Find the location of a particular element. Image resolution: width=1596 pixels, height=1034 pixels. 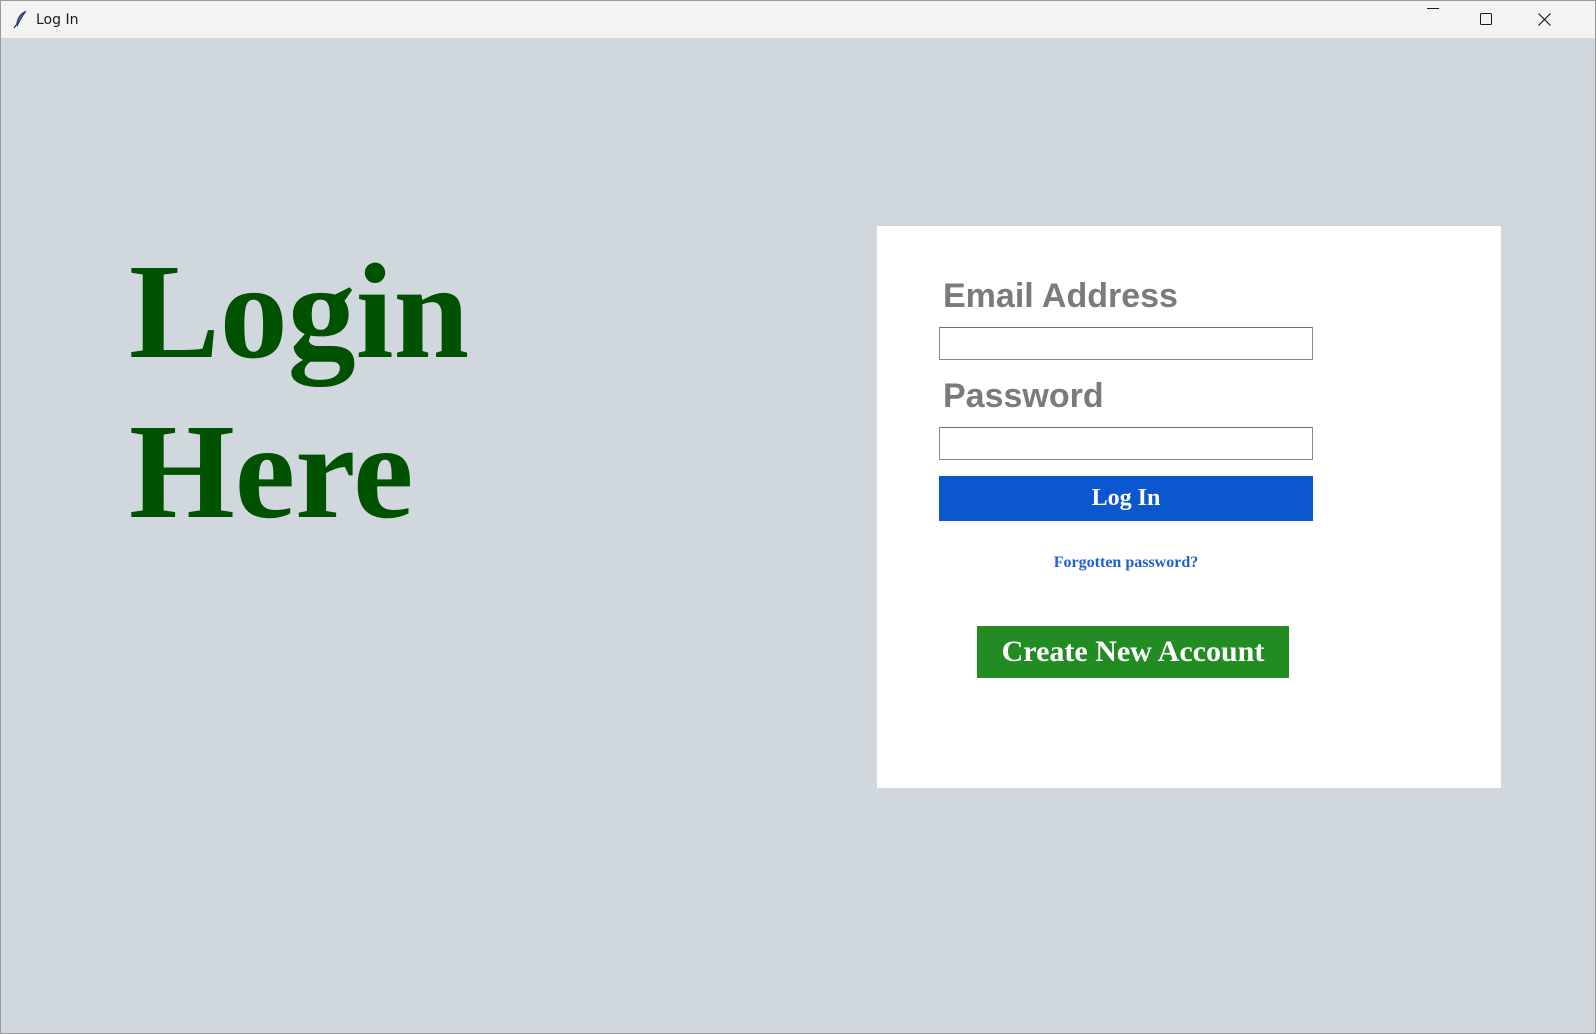

login-button: Log In is located at coordinates (1126, 498).